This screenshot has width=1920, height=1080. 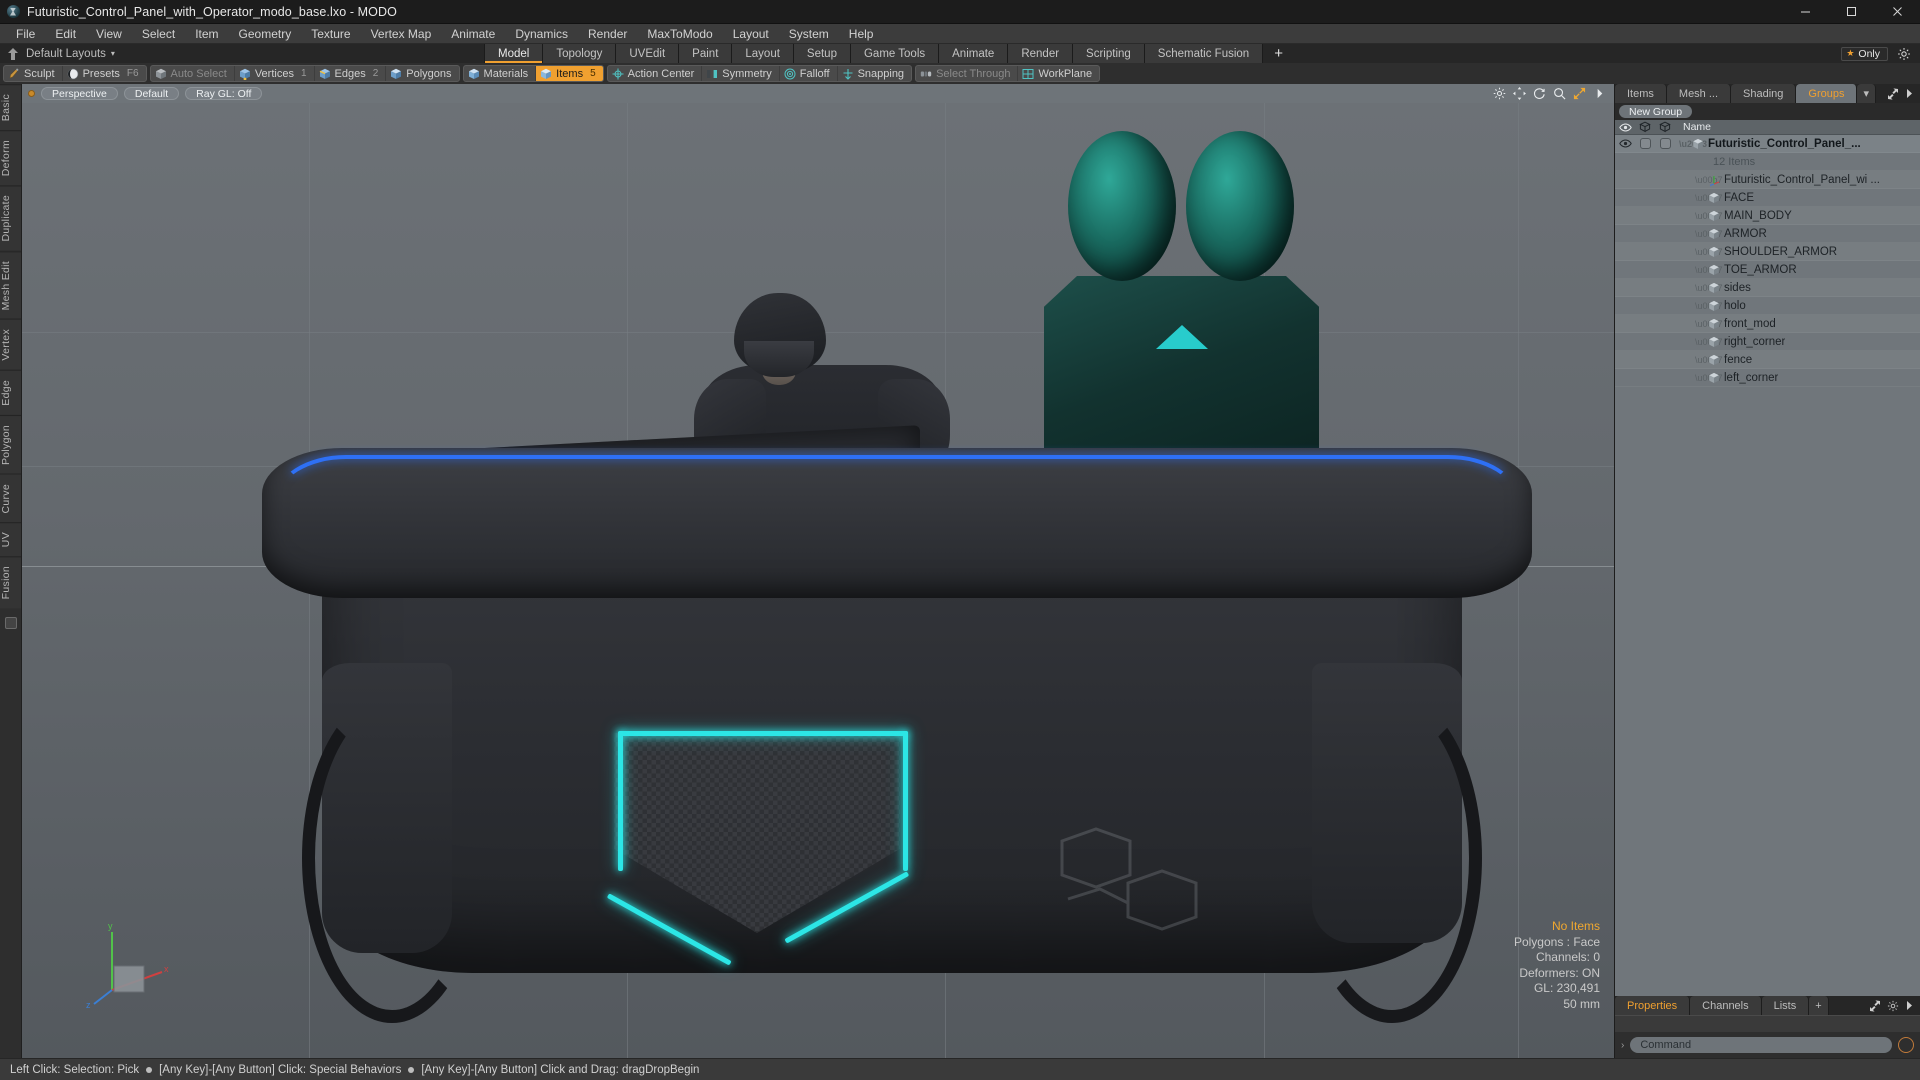 I want to click on menu-geometry: Geometry, so click(x=265, y=34).